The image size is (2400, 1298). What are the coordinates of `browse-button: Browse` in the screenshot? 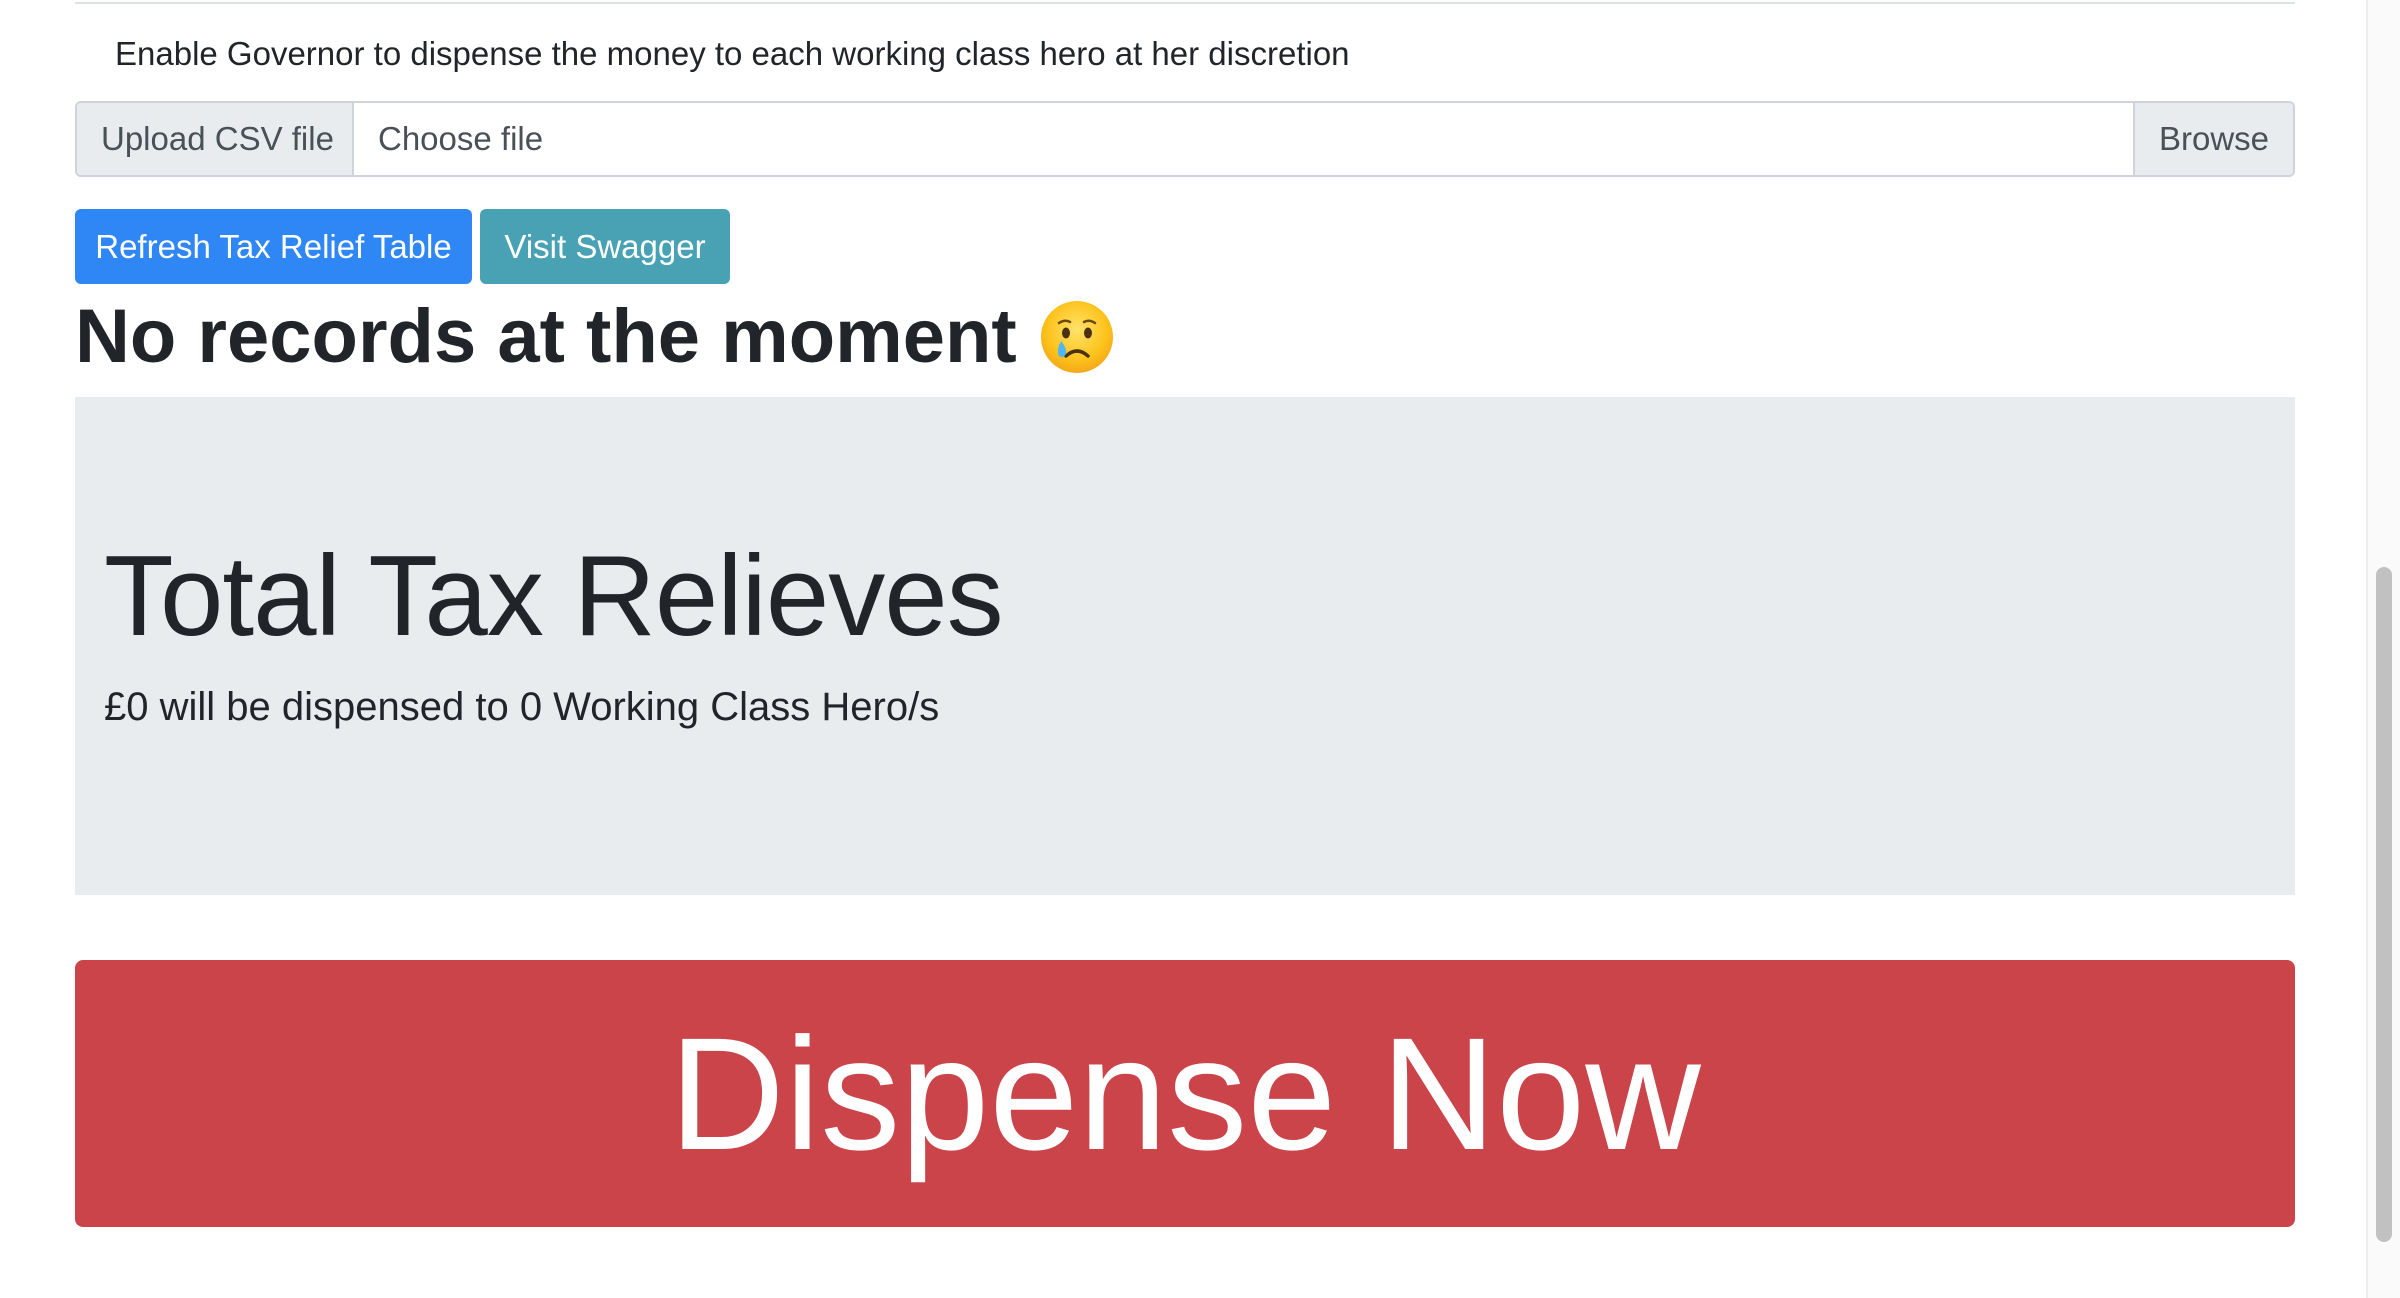 It's located at (2213, 139).